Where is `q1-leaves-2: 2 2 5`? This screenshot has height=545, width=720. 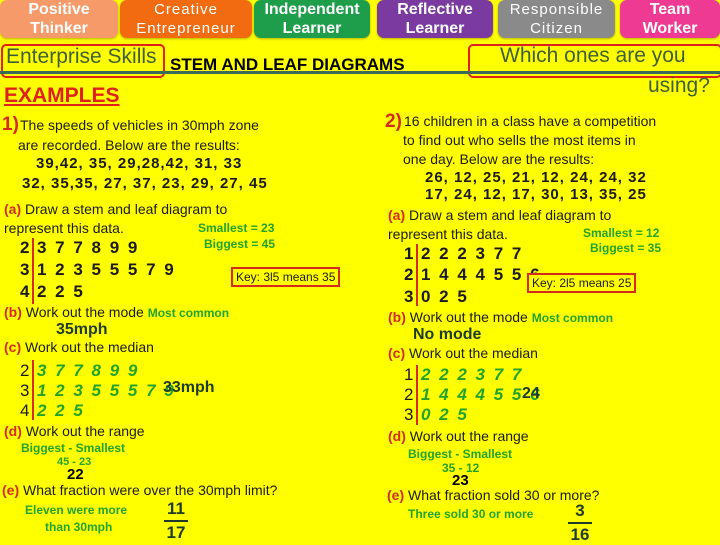
q1-leaves-2: 2 2 5 is located at coordinates (61, 291).